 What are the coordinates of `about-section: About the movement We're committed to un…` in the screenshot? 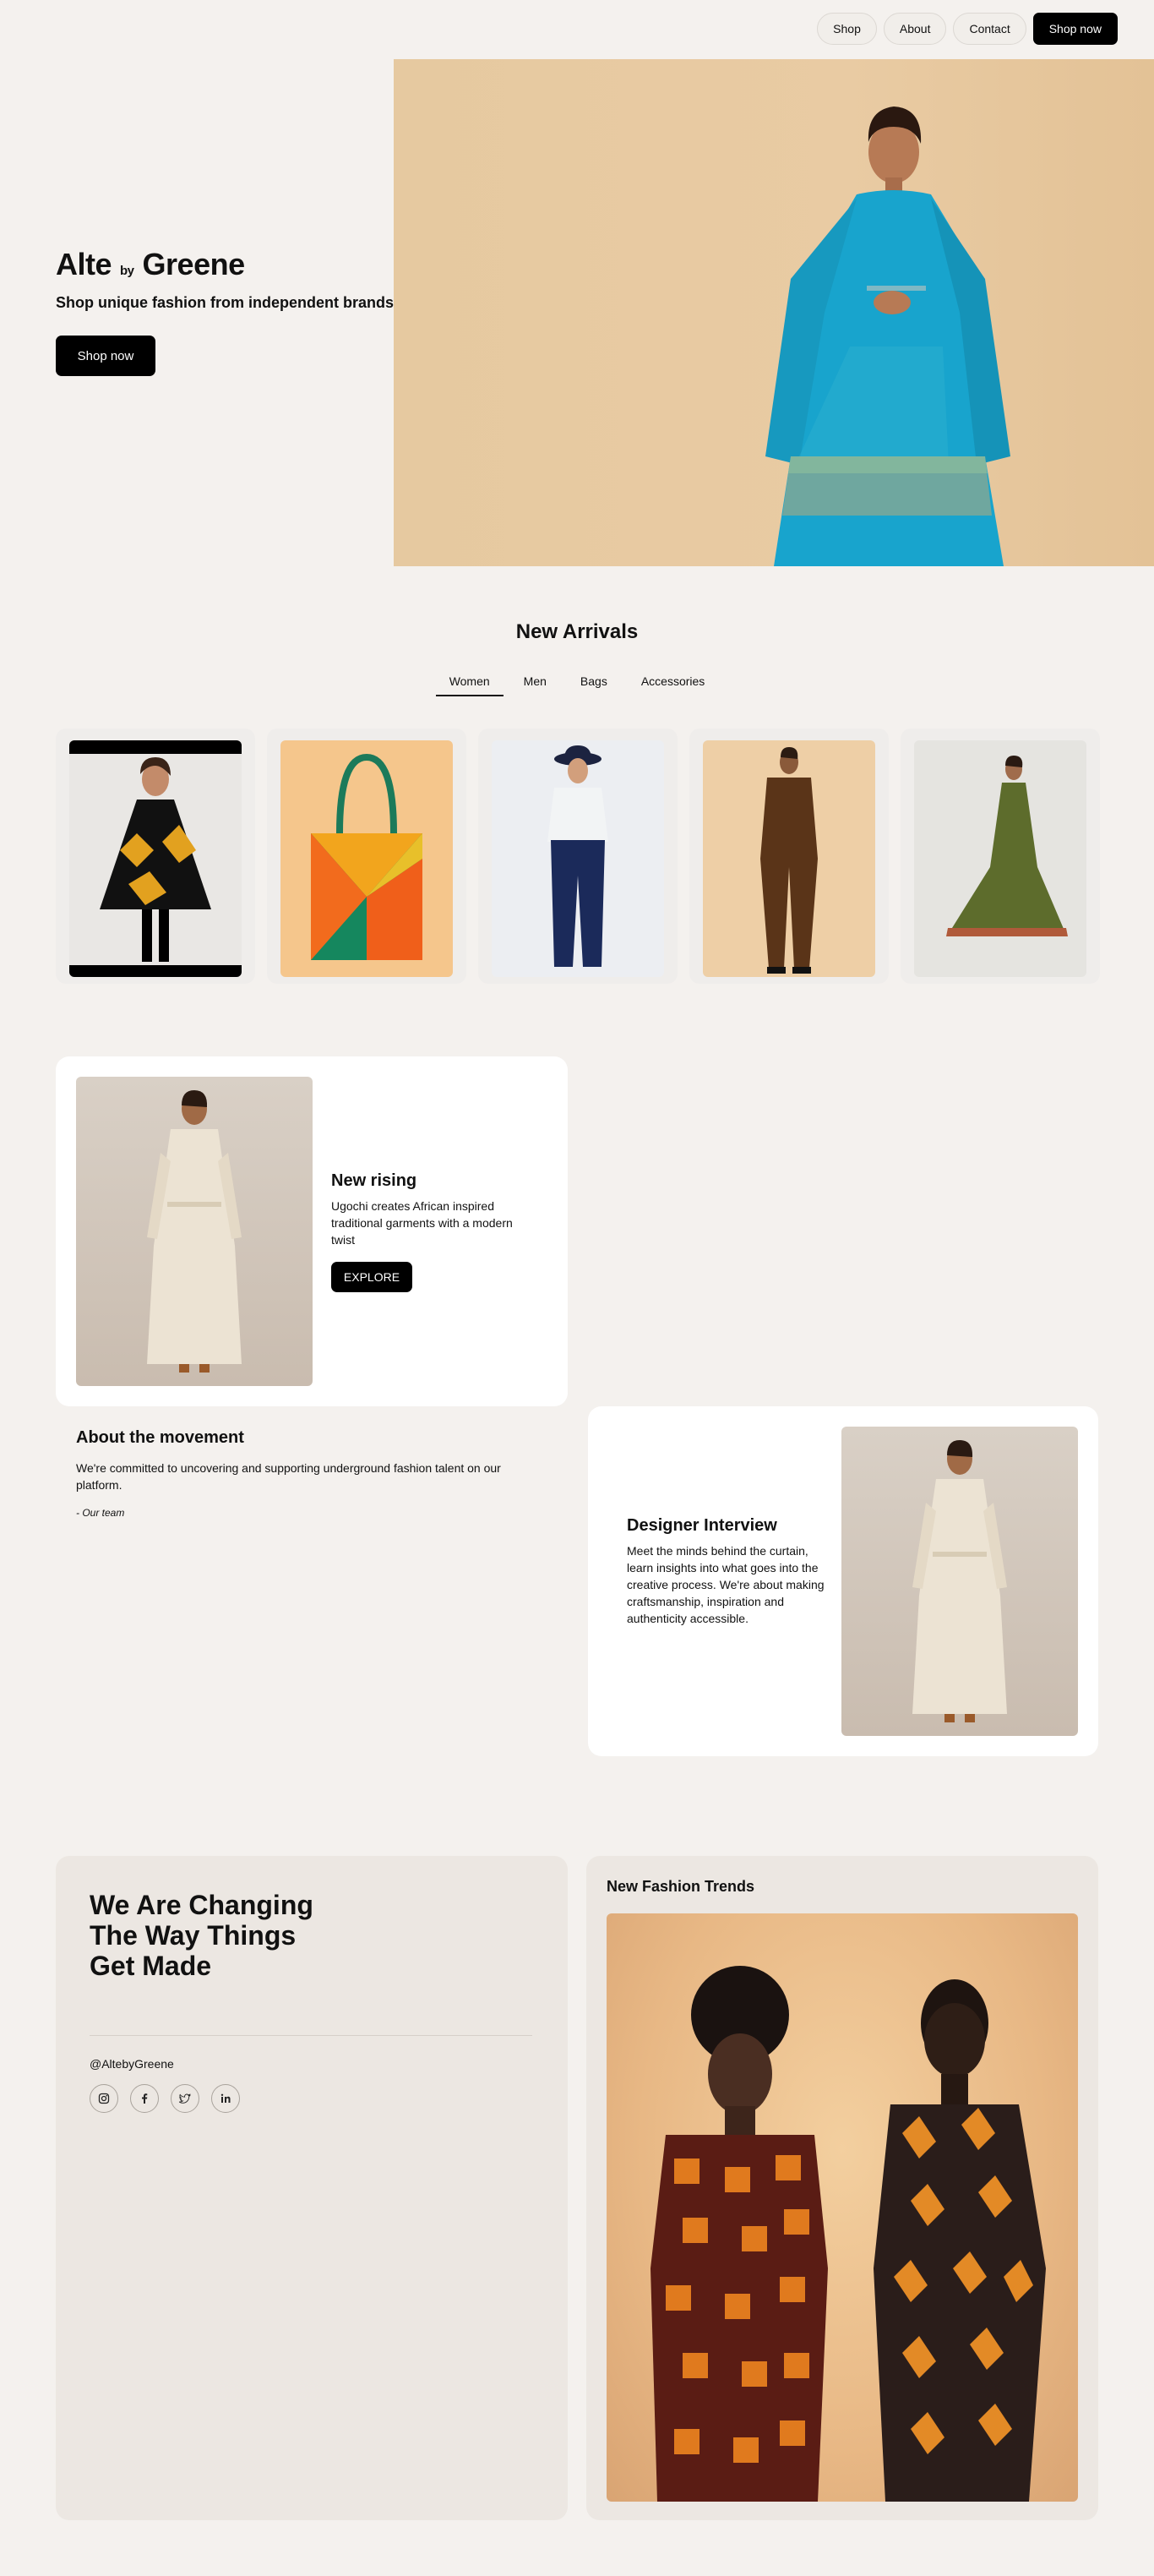 It's located at (312, 1473).